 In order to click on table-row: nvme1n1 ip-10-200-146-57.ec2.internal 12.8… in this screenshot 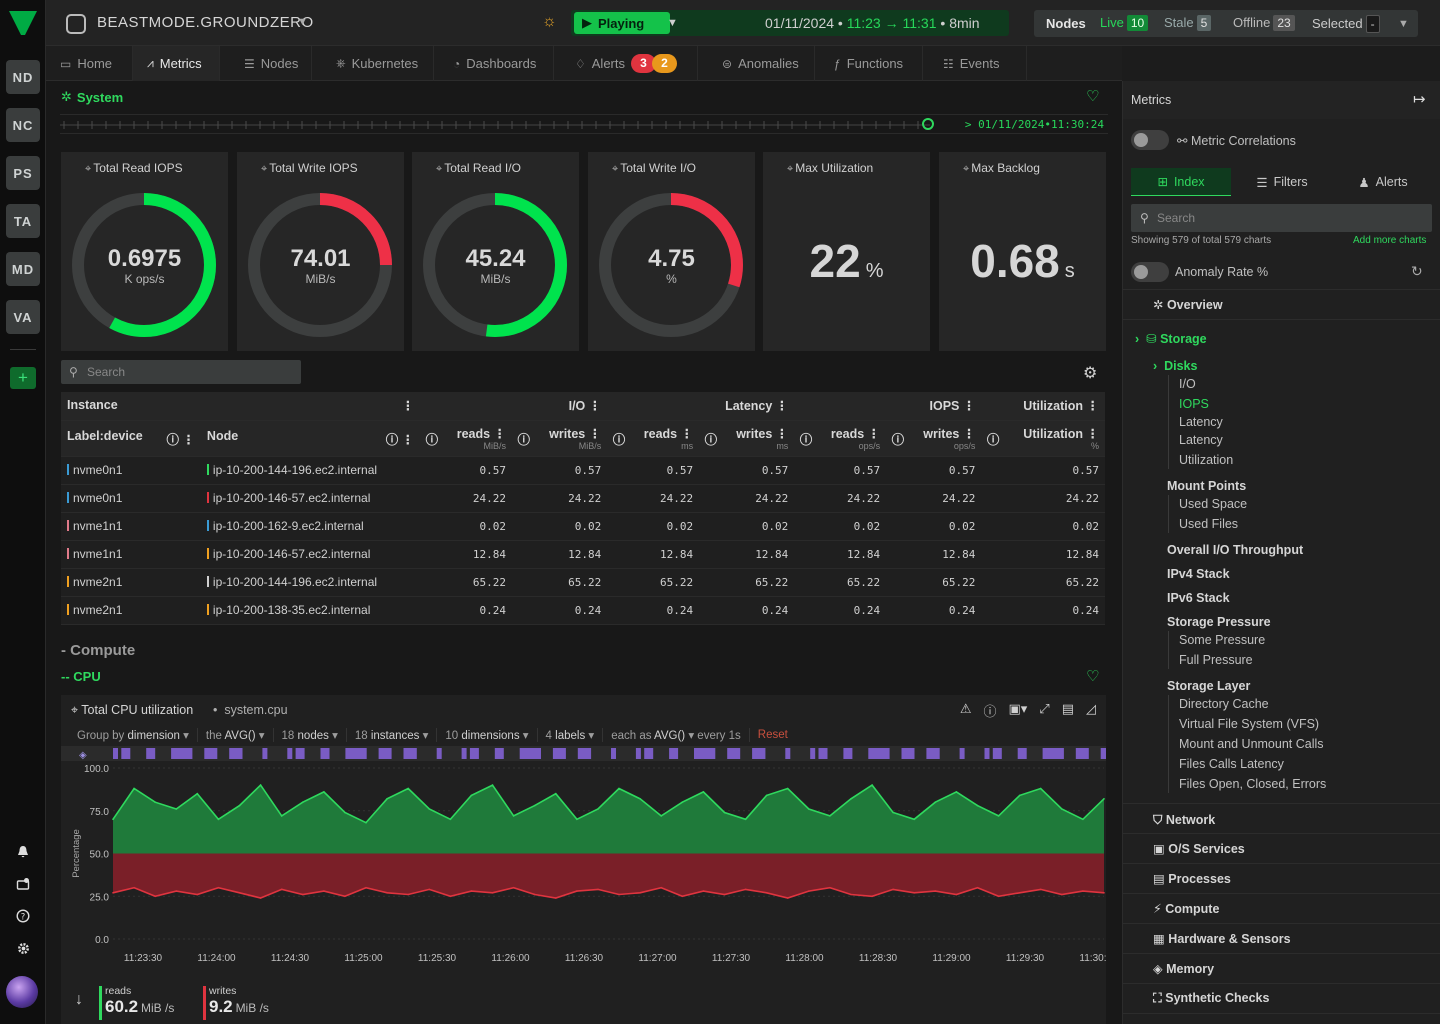, I will do `click(583, 554)`.